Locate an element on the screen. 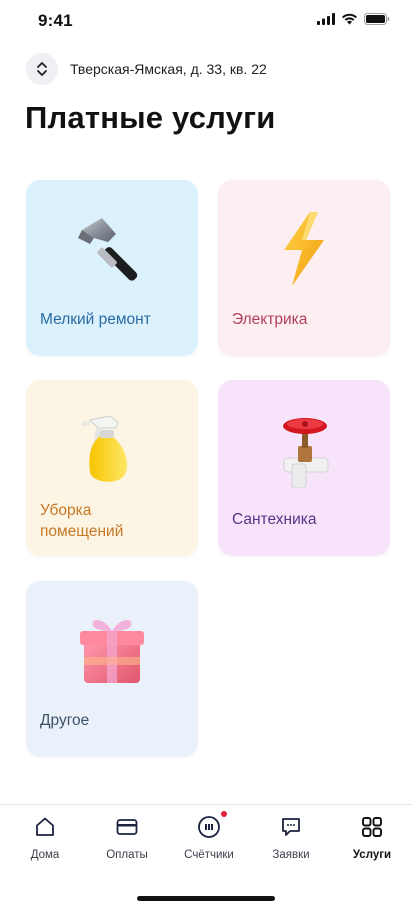  service-label: Уборка помещений is located at coordinates (82, 521).